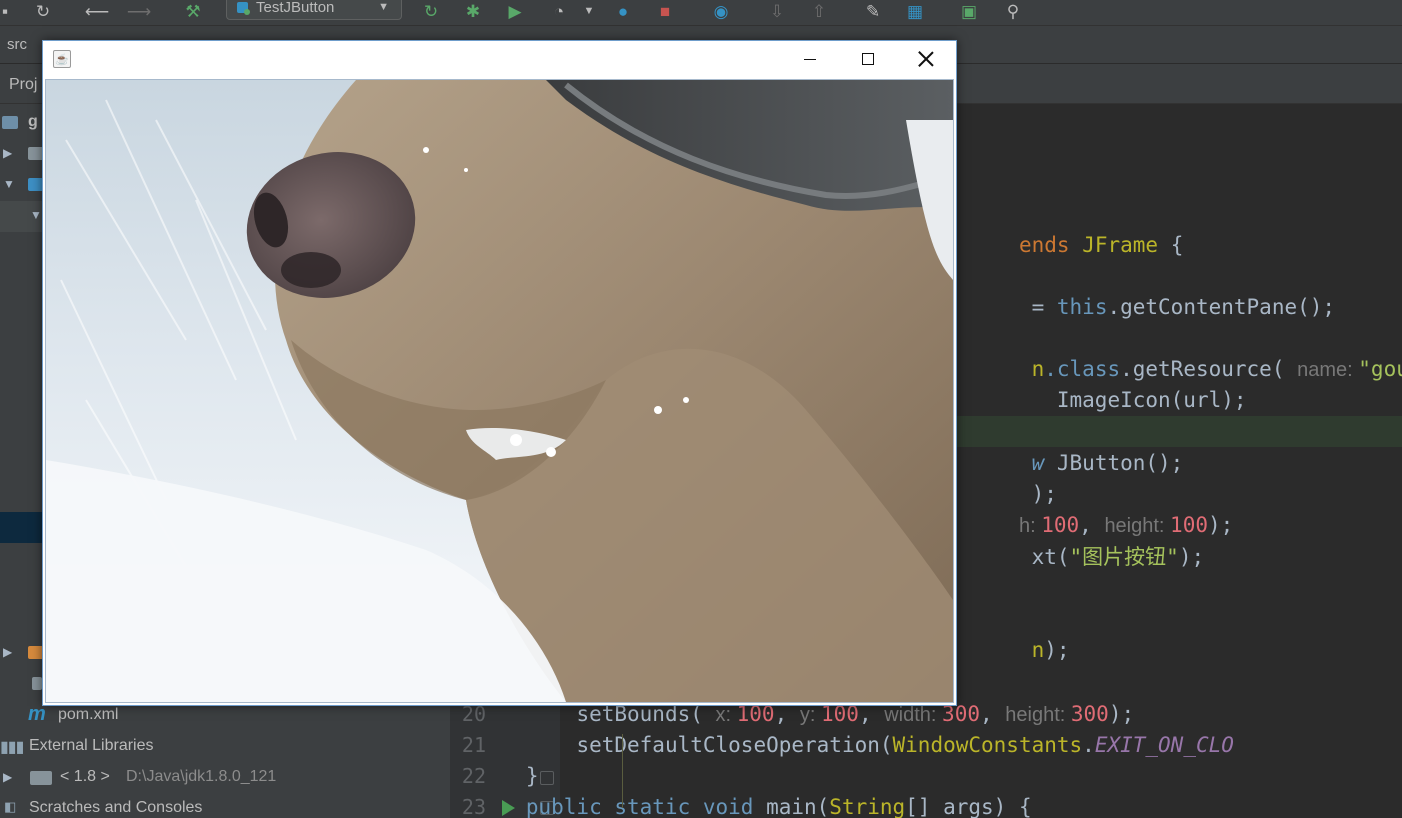 Image resolution: width=1402 pixels, height=818 pixels. Describe the element at coordinates (85, 776) in the screenshot. I see `jdk-label: < 1.8 >` at that location.